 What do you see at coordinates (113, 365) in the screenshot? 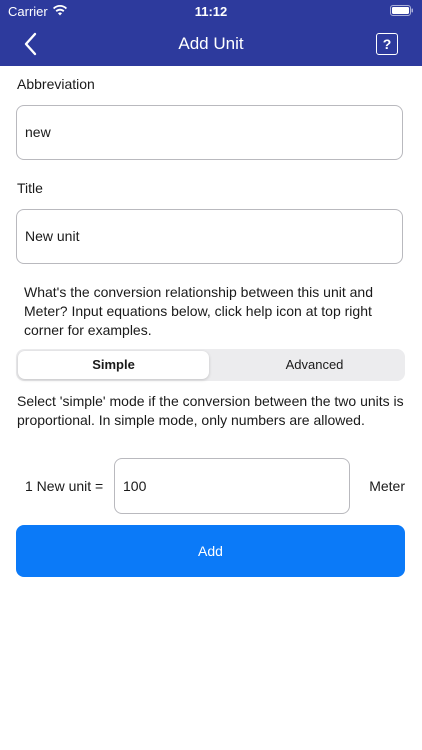
I see `tab-simple: Simple` at bounding box center [113, 365].